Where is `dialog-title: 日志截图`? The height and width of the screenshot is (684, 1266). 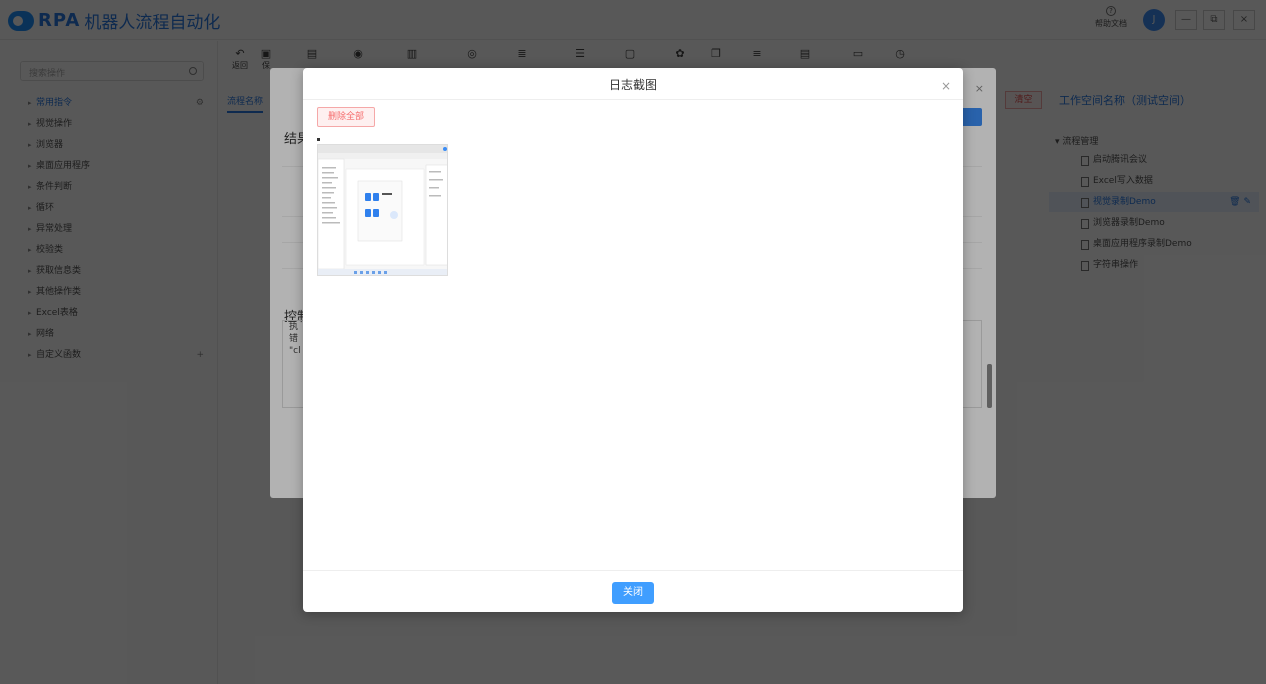 dialog-title: 日志截图 is located at coordinates (632, 85).